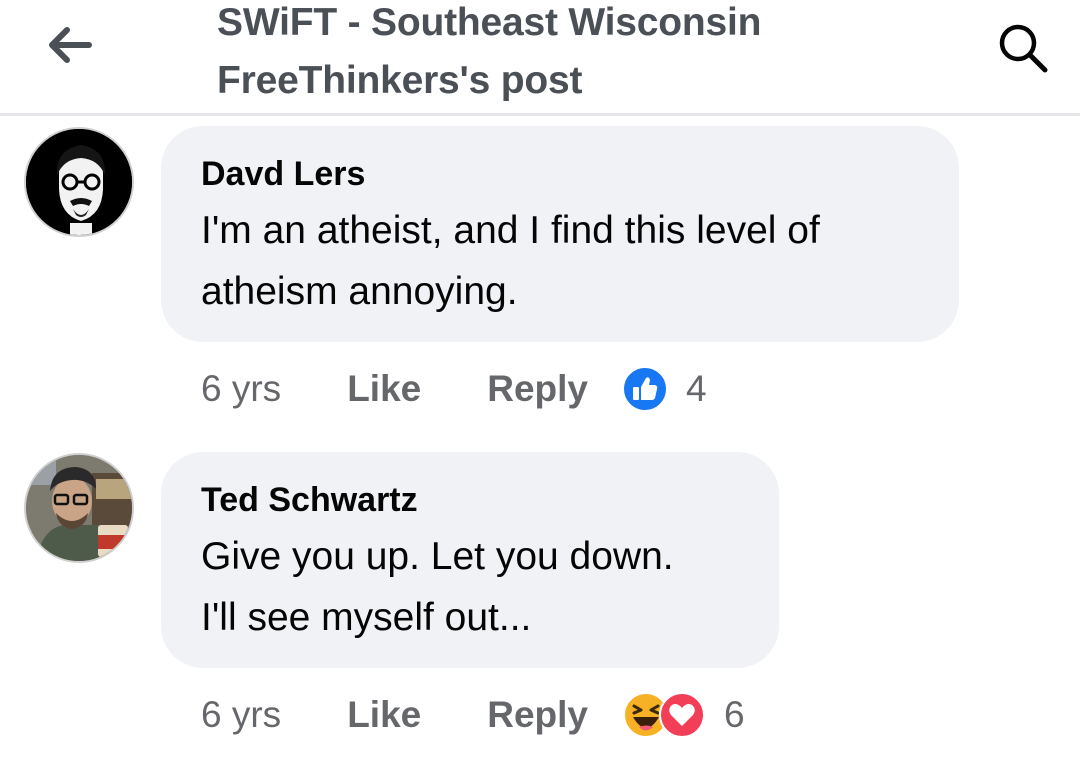 The height and width of the screenshot is (768, 1080). I want to click on comment-actions: 6 yrs Like Reply 6, so click(473, 715).